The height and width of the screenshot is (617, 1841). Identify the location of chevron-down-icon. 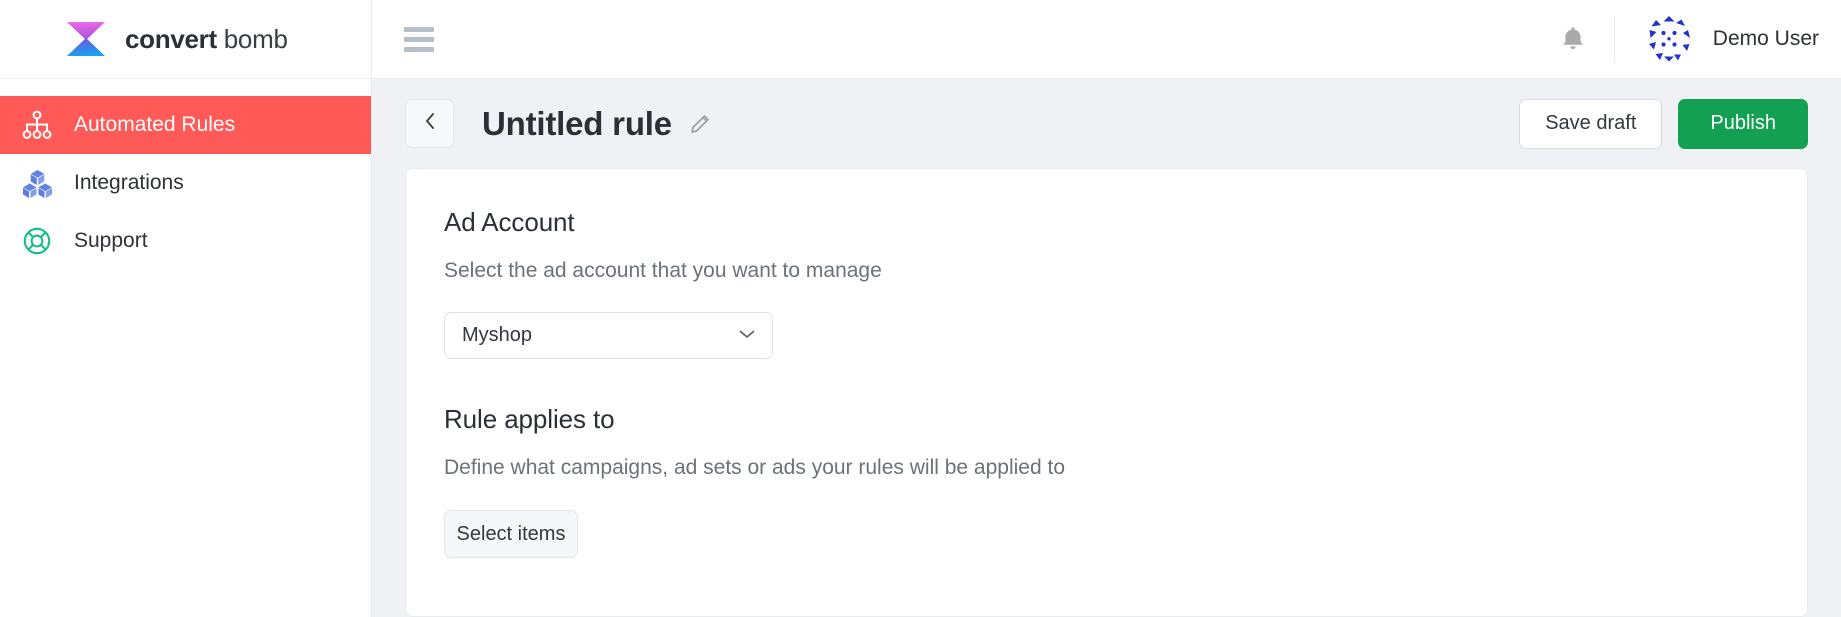
(747, 336).